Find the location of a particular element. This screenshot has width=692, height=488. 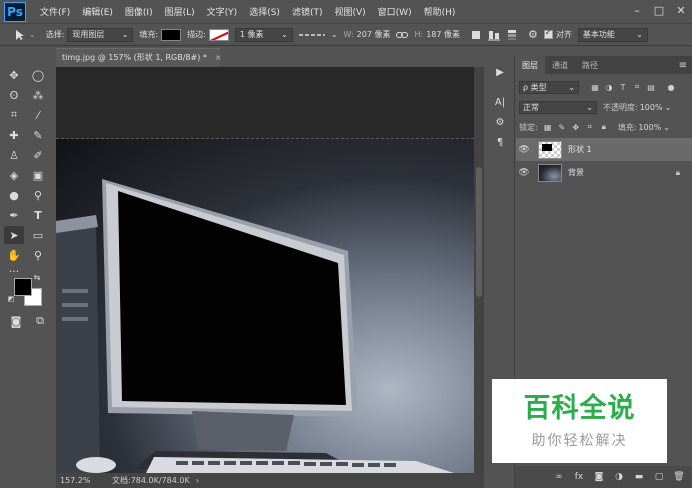

close-tab-icon: × is located at coordinates (218, 57).